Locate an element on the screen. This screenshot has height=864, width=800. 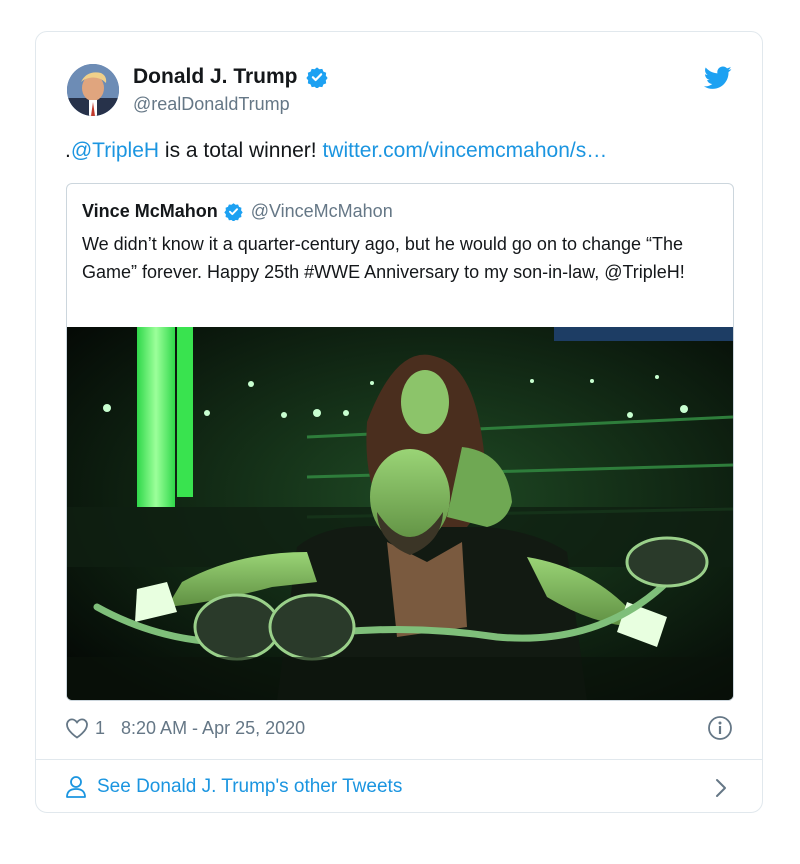
person-icon is located at coordinates (76, 787).